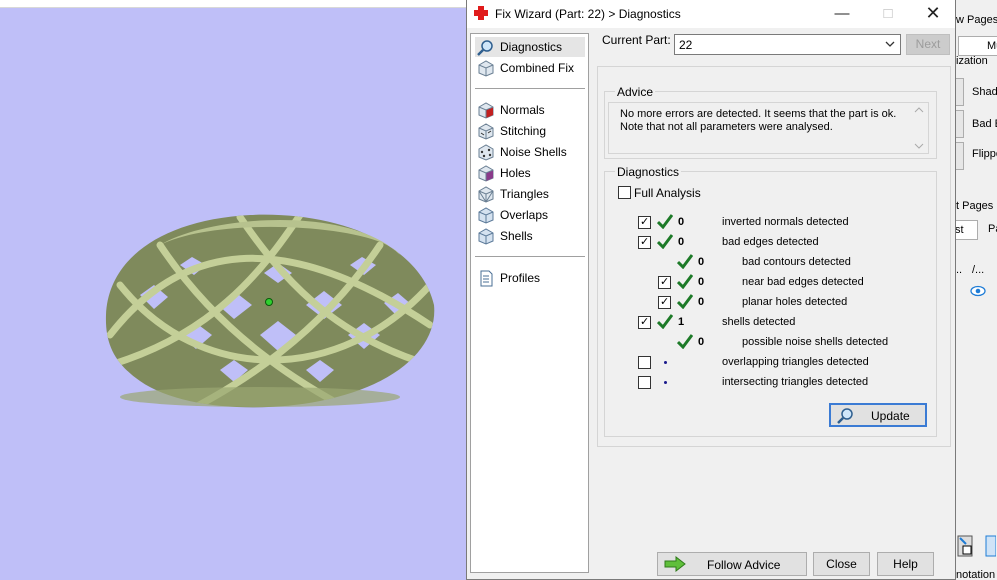 The height and width of the screenshot is (580, 997). Describe the element at coordinates (785, 222) in the screenshot. I see `inverted-normals-text: inverted normals detected` at that location.